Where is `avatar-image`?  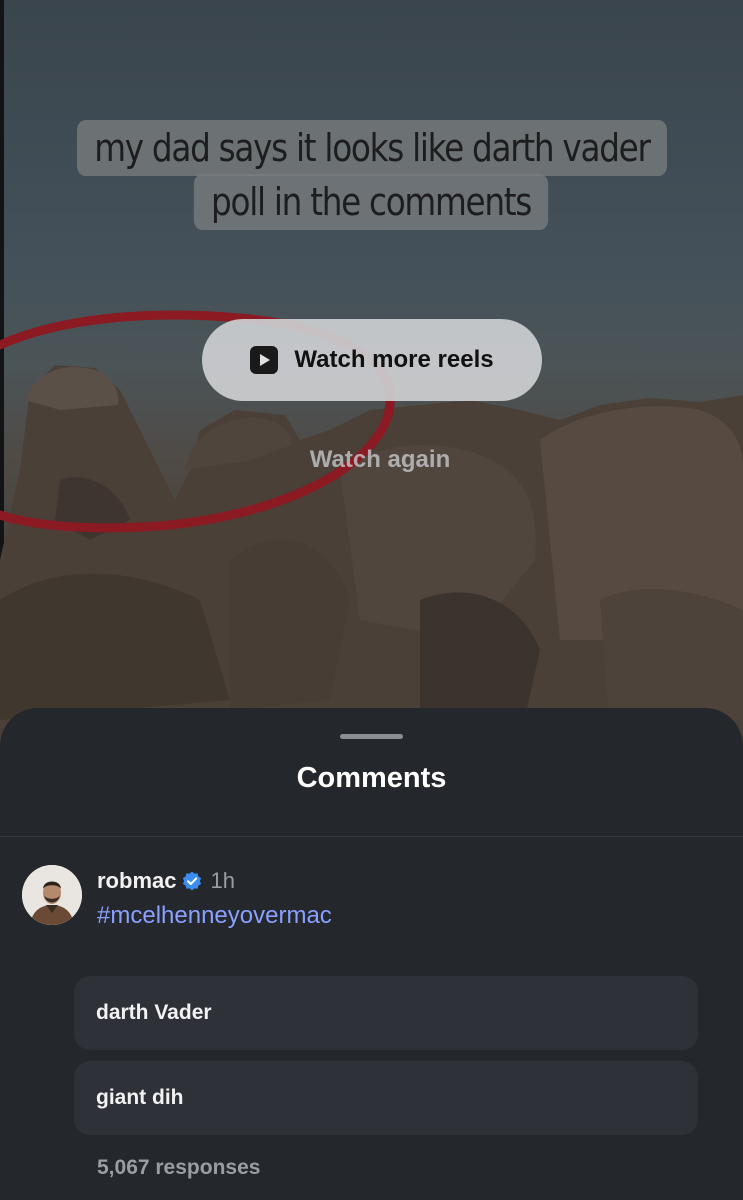
avatar-image is located at coordinates (52, 895).